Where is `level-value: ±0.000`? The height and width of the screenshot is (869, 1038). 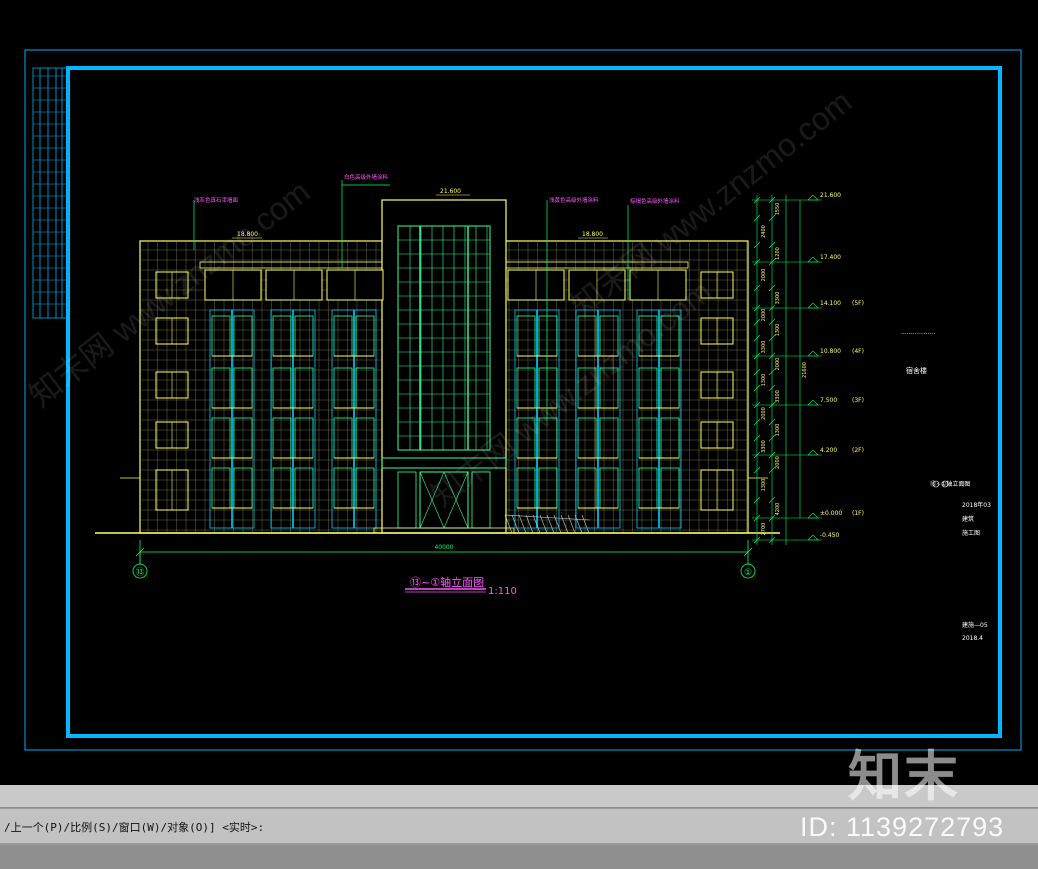
level-value: ±0.000 is located at coordinates (831, 513).